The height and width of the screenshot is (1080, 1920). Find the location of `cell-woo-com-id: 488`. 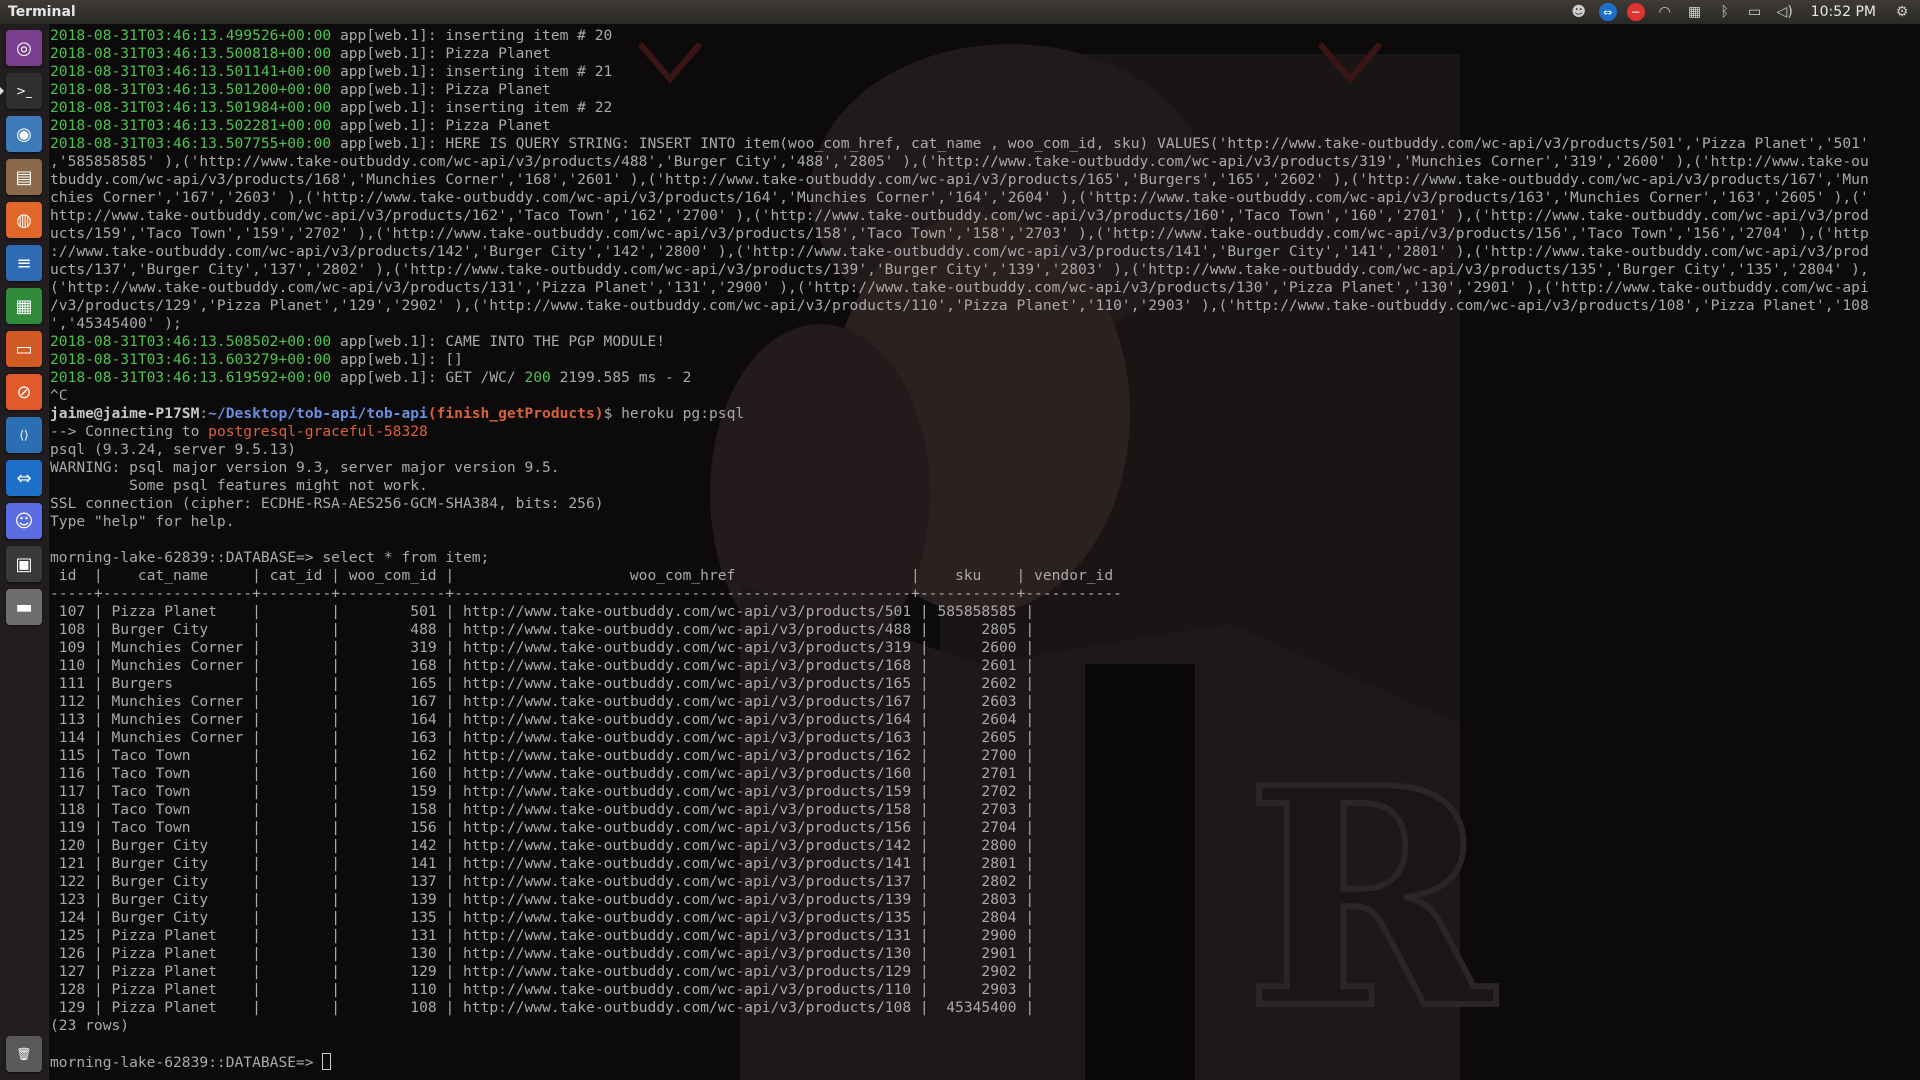

cell-woo-com-id: 488 is located at coordinates (393, 629).